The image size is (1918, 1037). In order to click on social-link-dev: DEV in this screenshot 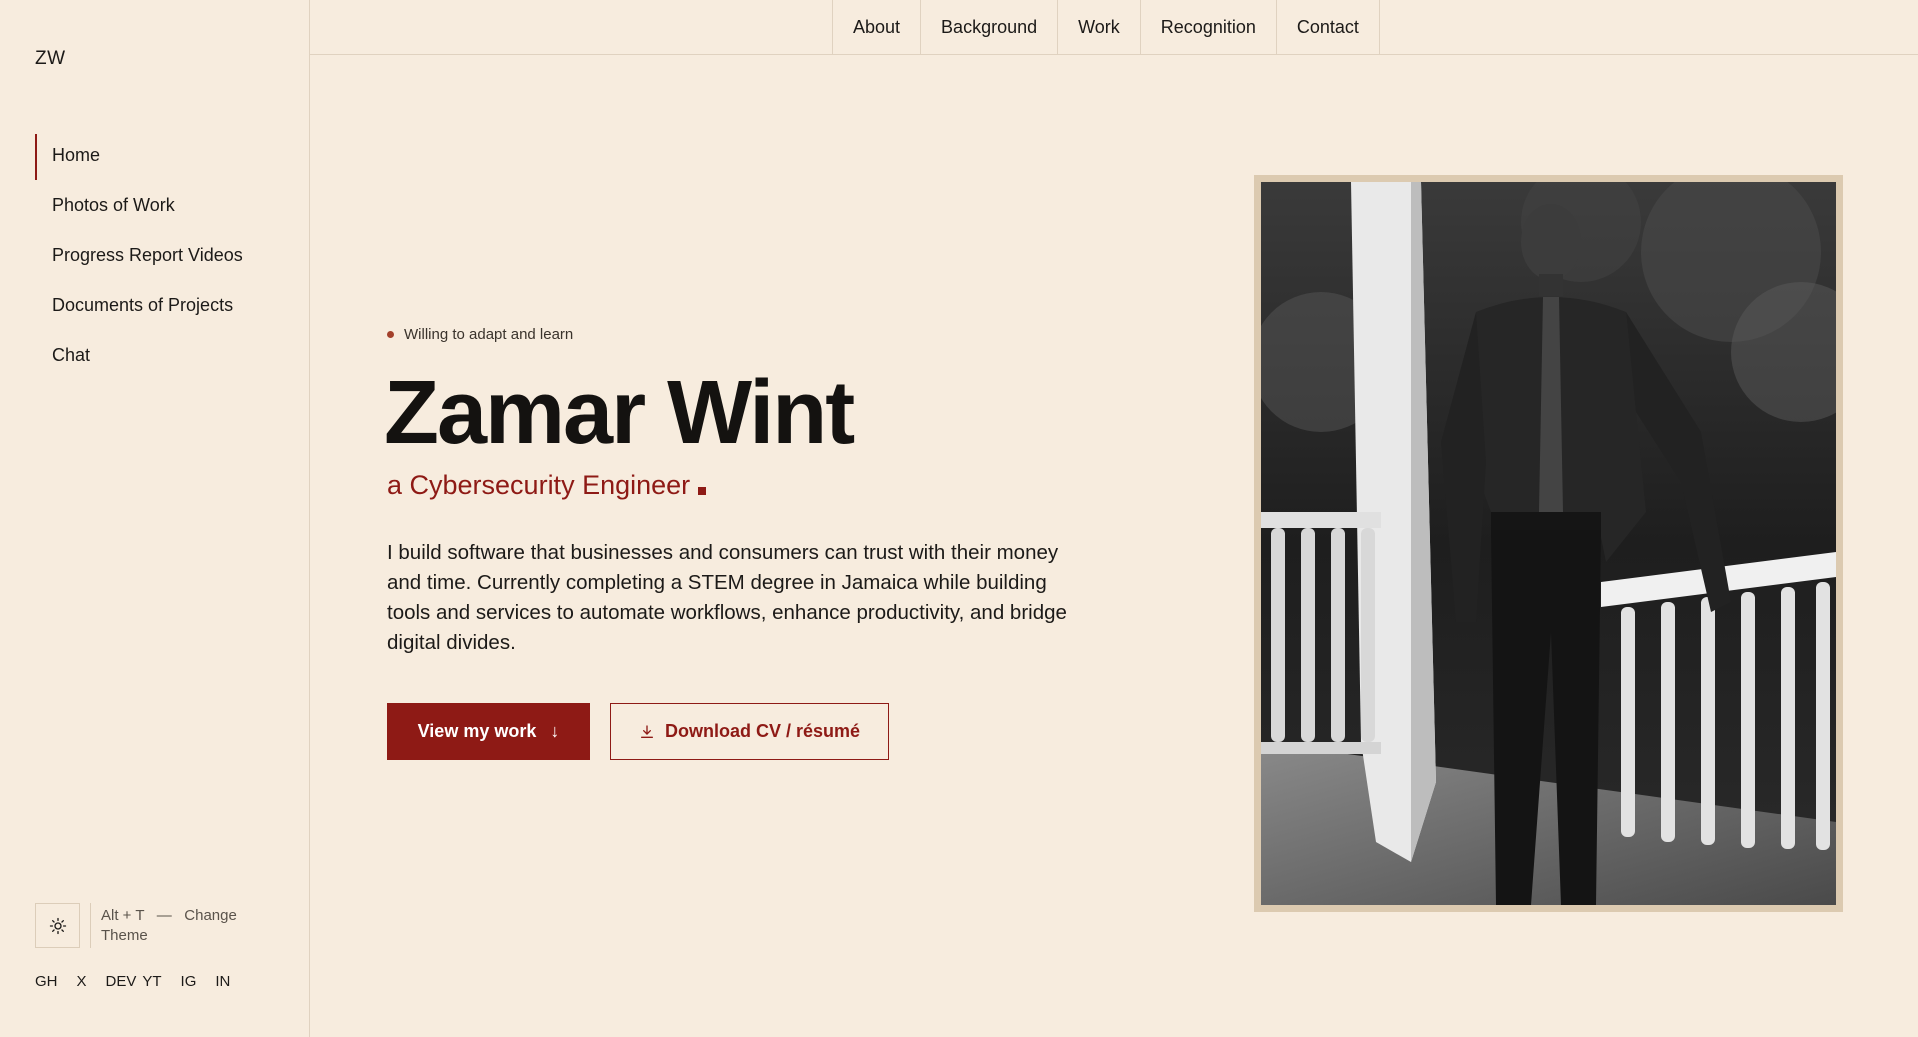, I will do `click(121, 981)`.